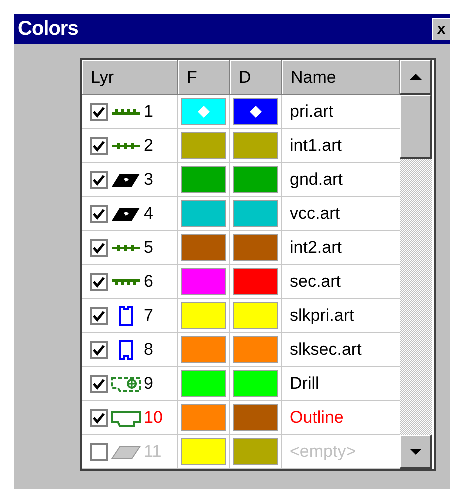  I want to click on layer-name: slksec.art, so click(326, 349).